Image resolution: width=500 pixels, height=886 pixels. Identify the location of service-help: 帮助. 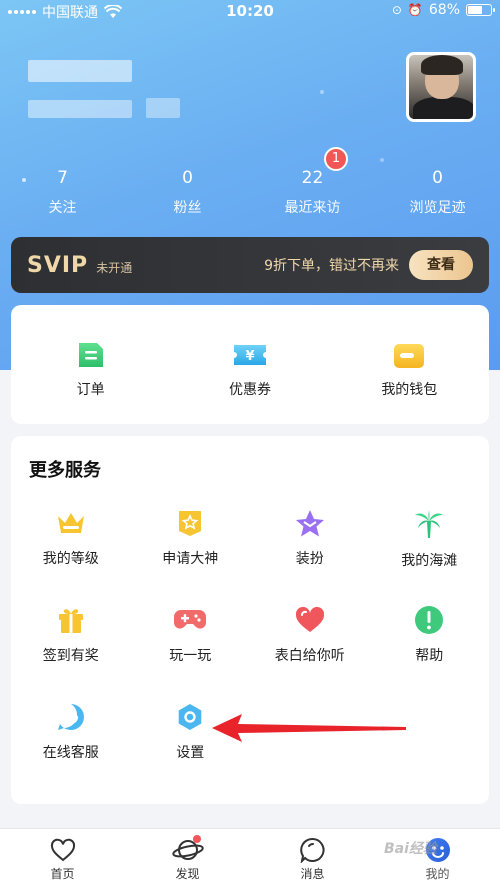
(430, 653).